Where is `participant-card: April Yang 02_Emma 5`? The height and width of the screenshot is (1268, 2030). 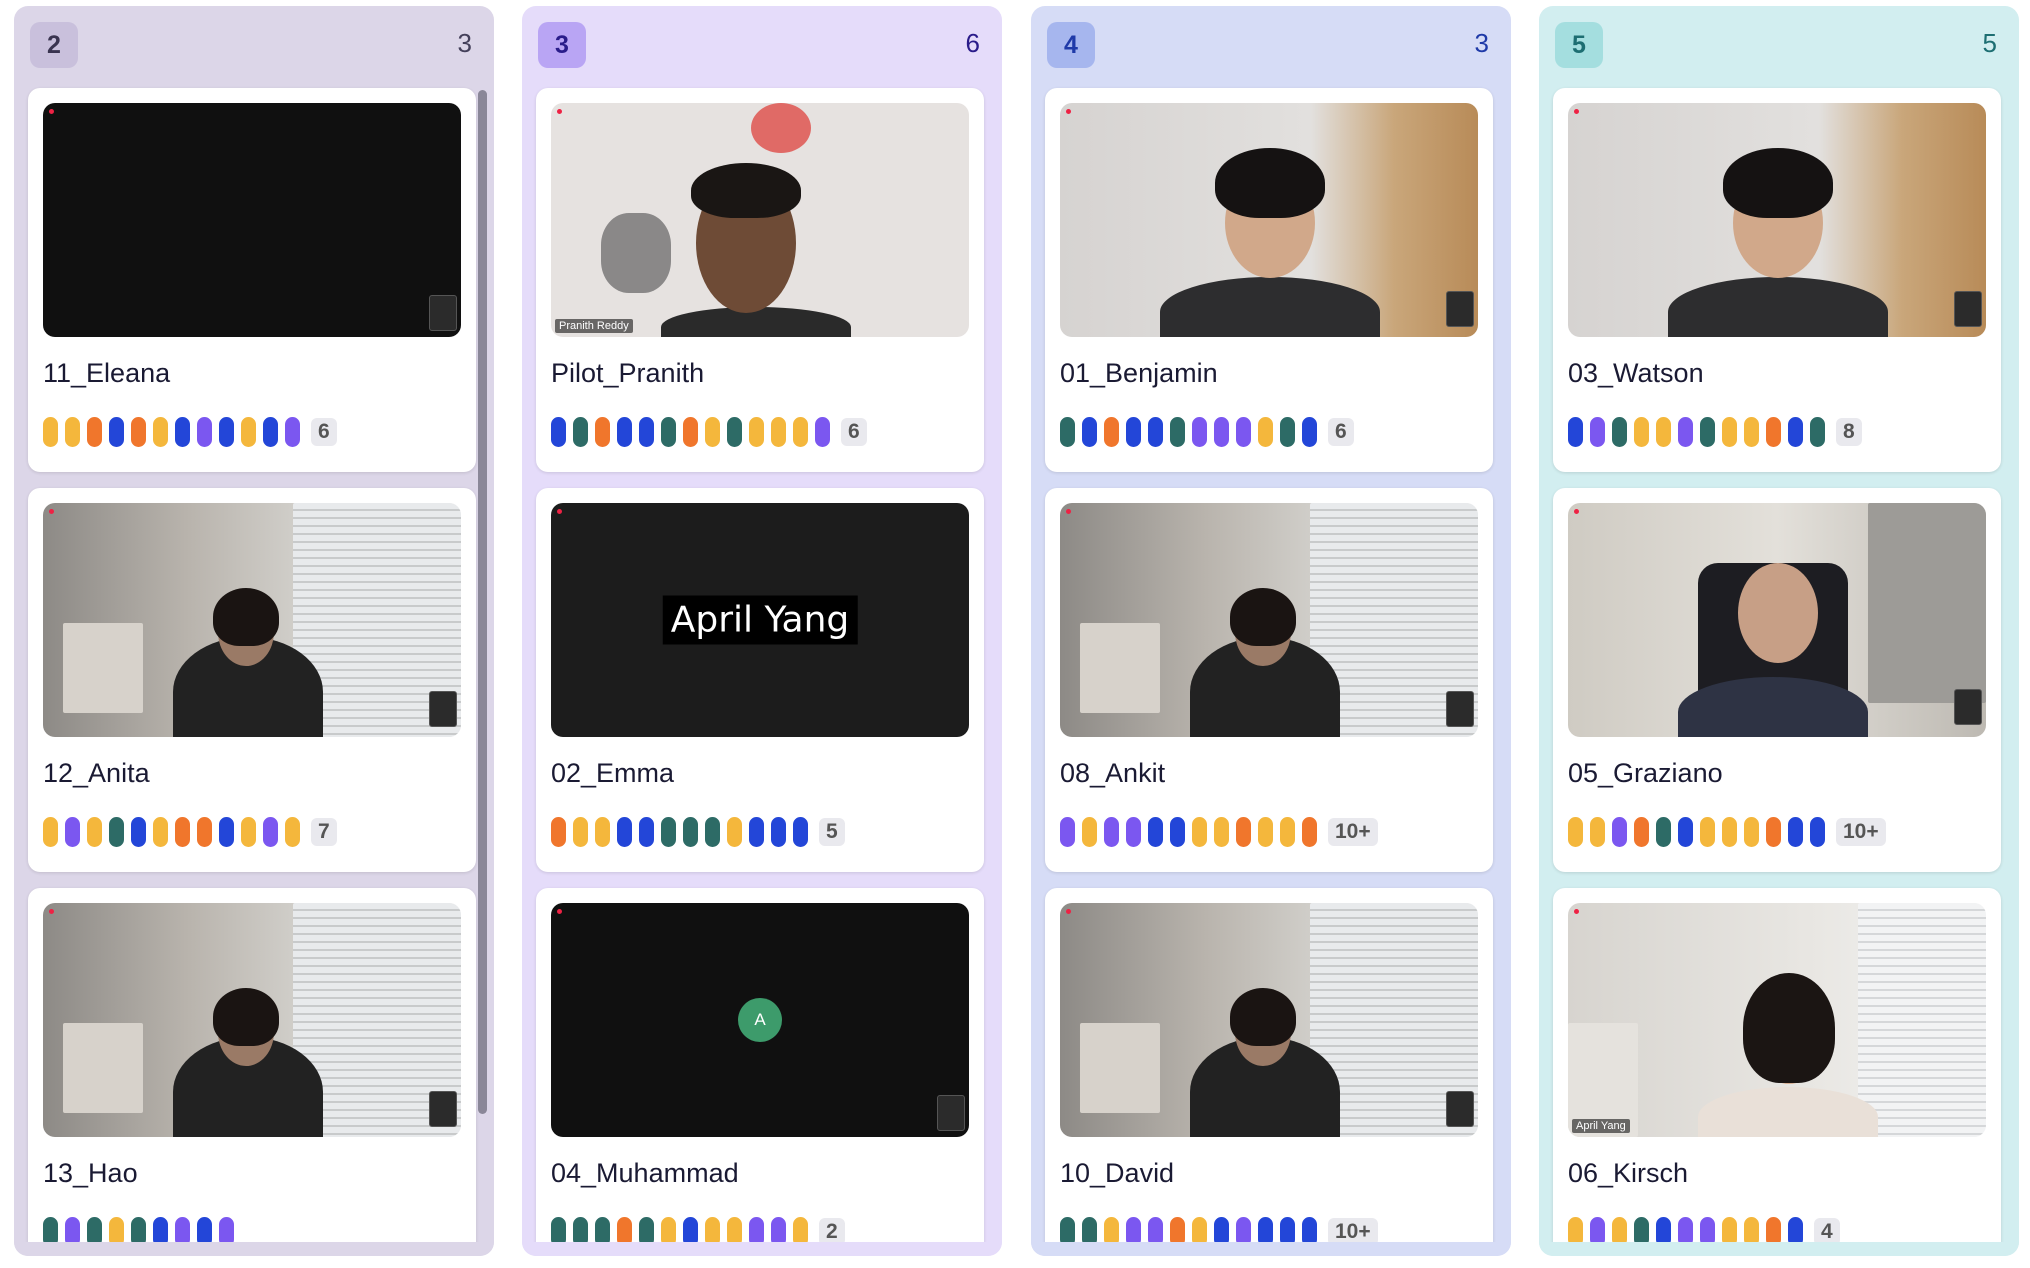
participant-card: April Yang 02_Emma 5 is located at coordinates (760, 680).